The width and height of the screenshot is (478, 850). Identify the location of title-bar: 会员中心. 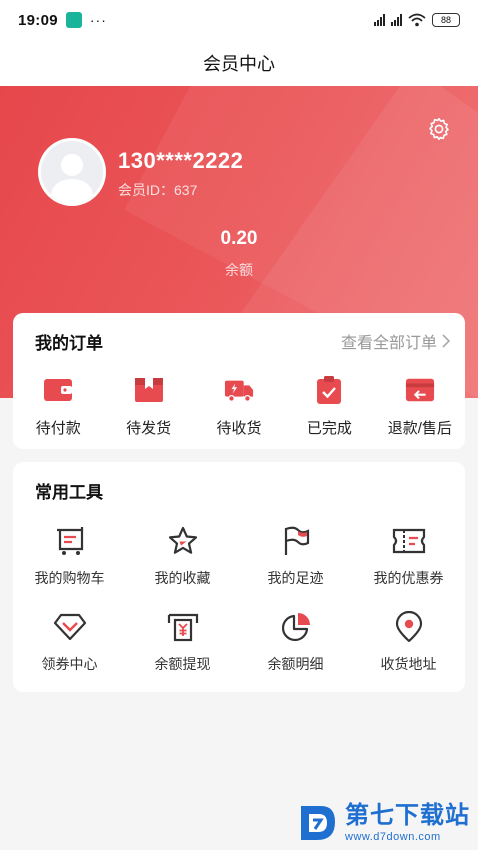
(239, 63).